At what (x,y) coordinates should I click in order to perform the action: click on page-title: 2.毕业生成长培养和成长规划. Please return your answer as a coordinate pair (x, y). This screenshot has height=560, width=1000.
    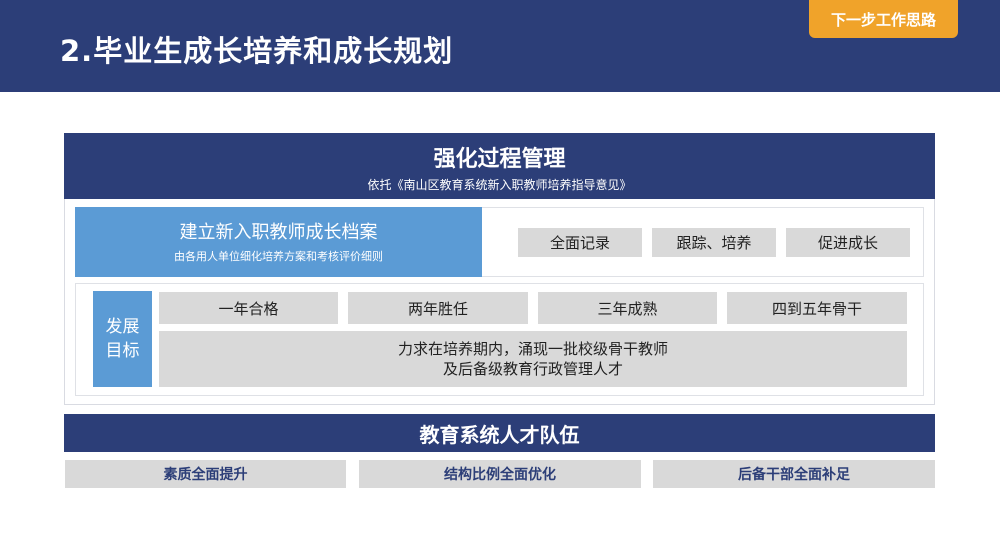
    Looking at the image, I should click on (257, 51).